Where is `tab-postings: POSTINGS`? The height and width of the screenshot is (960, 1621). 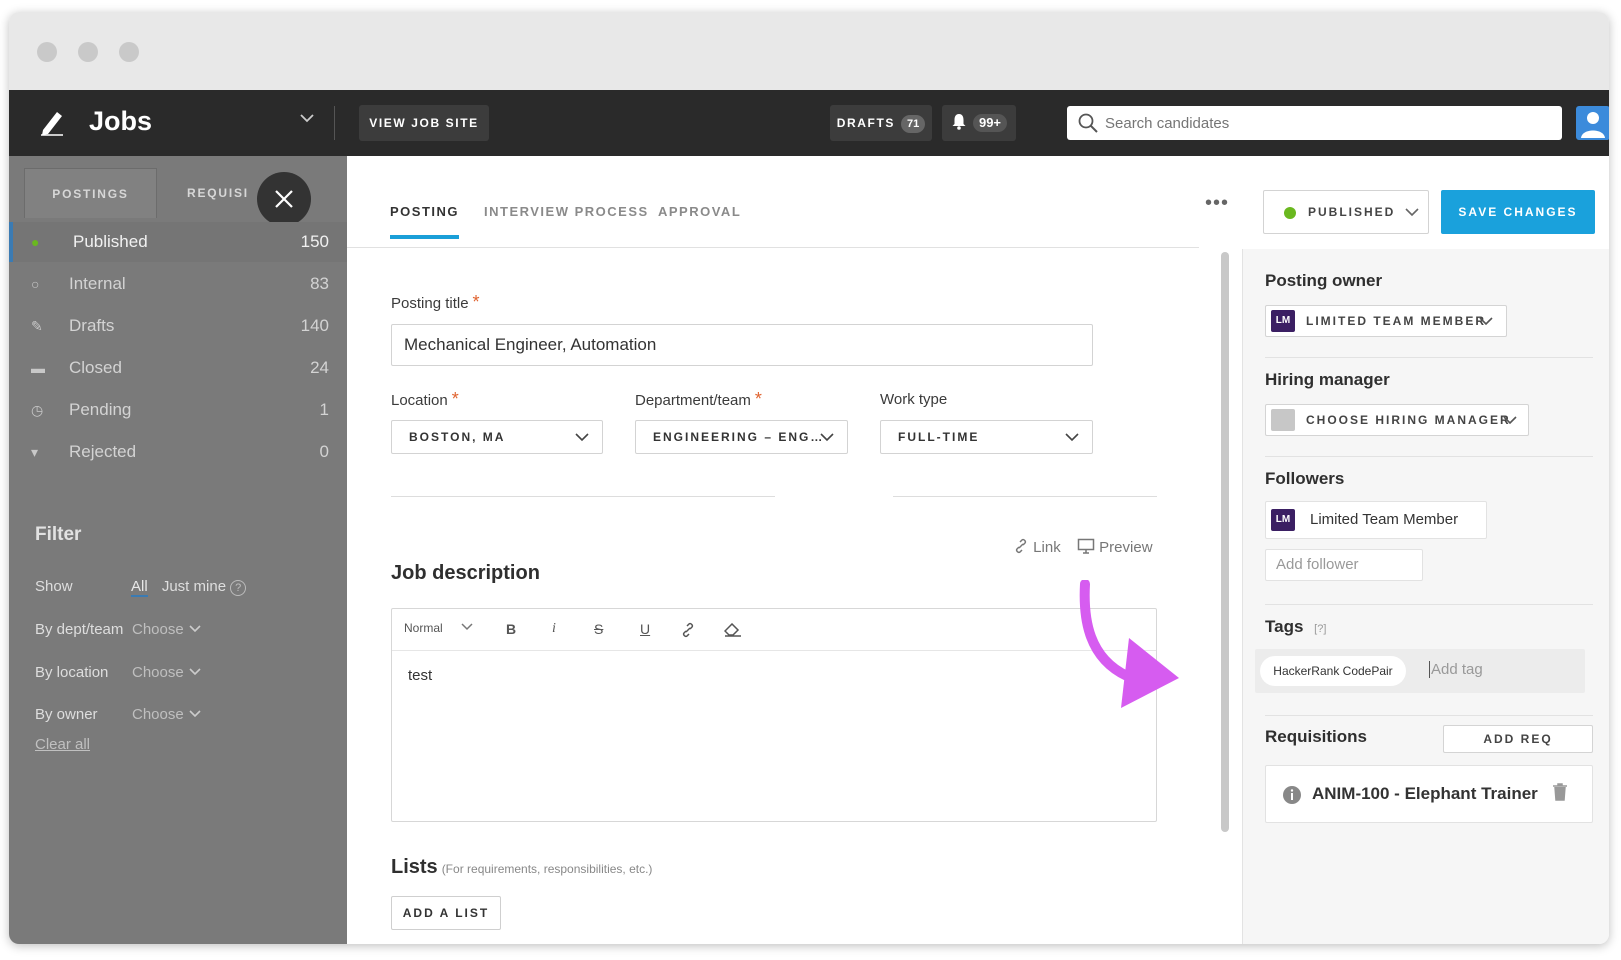 tab-postings: POSTINGS is located at coordinates (90, 193).